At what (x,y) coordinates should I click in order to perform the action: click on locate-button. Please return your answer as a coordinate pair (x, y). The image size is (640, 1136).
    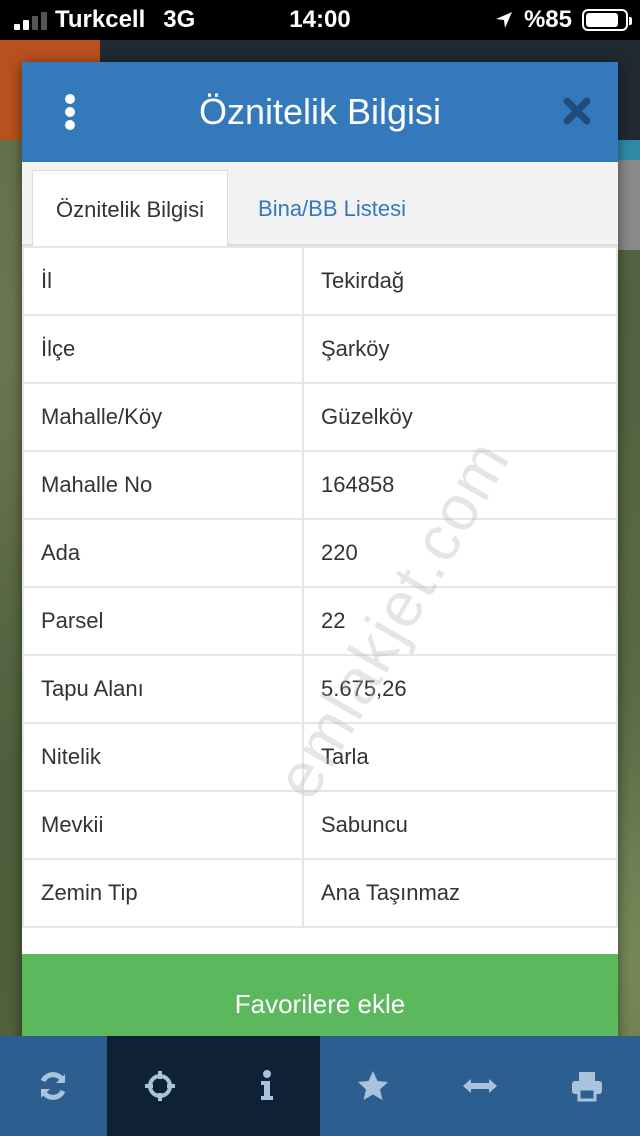
    Looking at the image, I should click on (160, 1086).